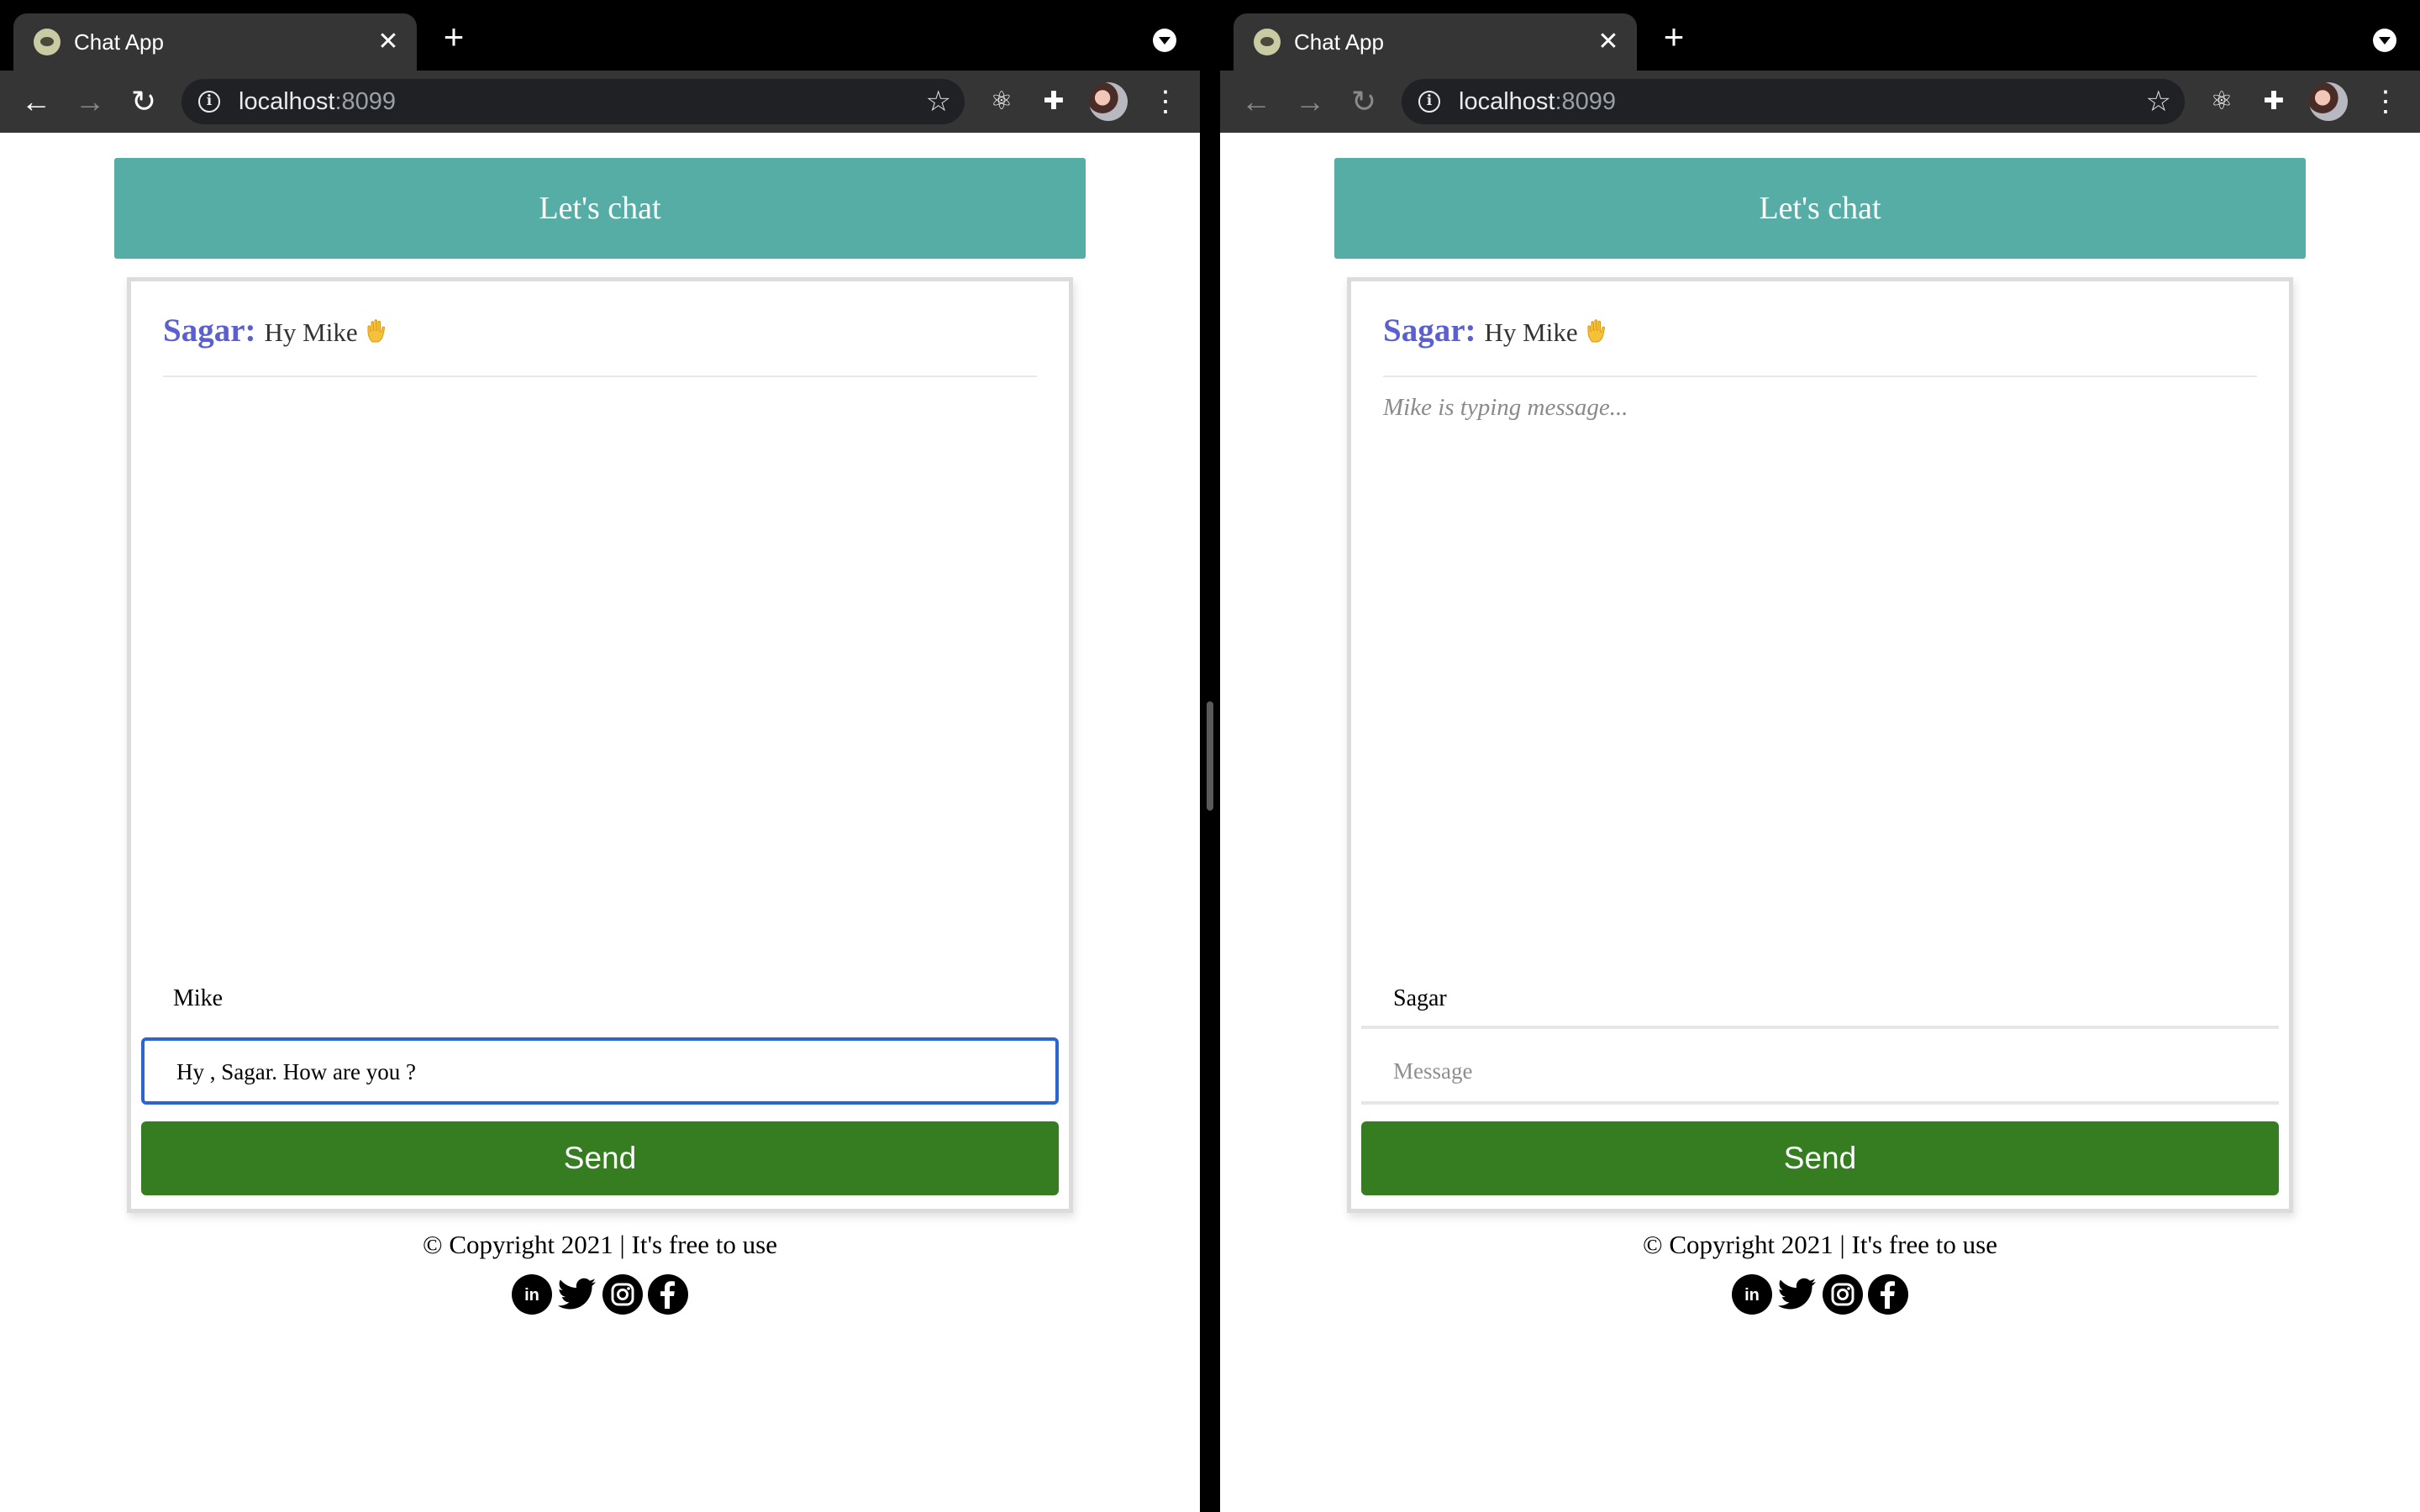 The image size is (2420, 1512). I want to click on name-input: Sagar, so click(1820, 999).